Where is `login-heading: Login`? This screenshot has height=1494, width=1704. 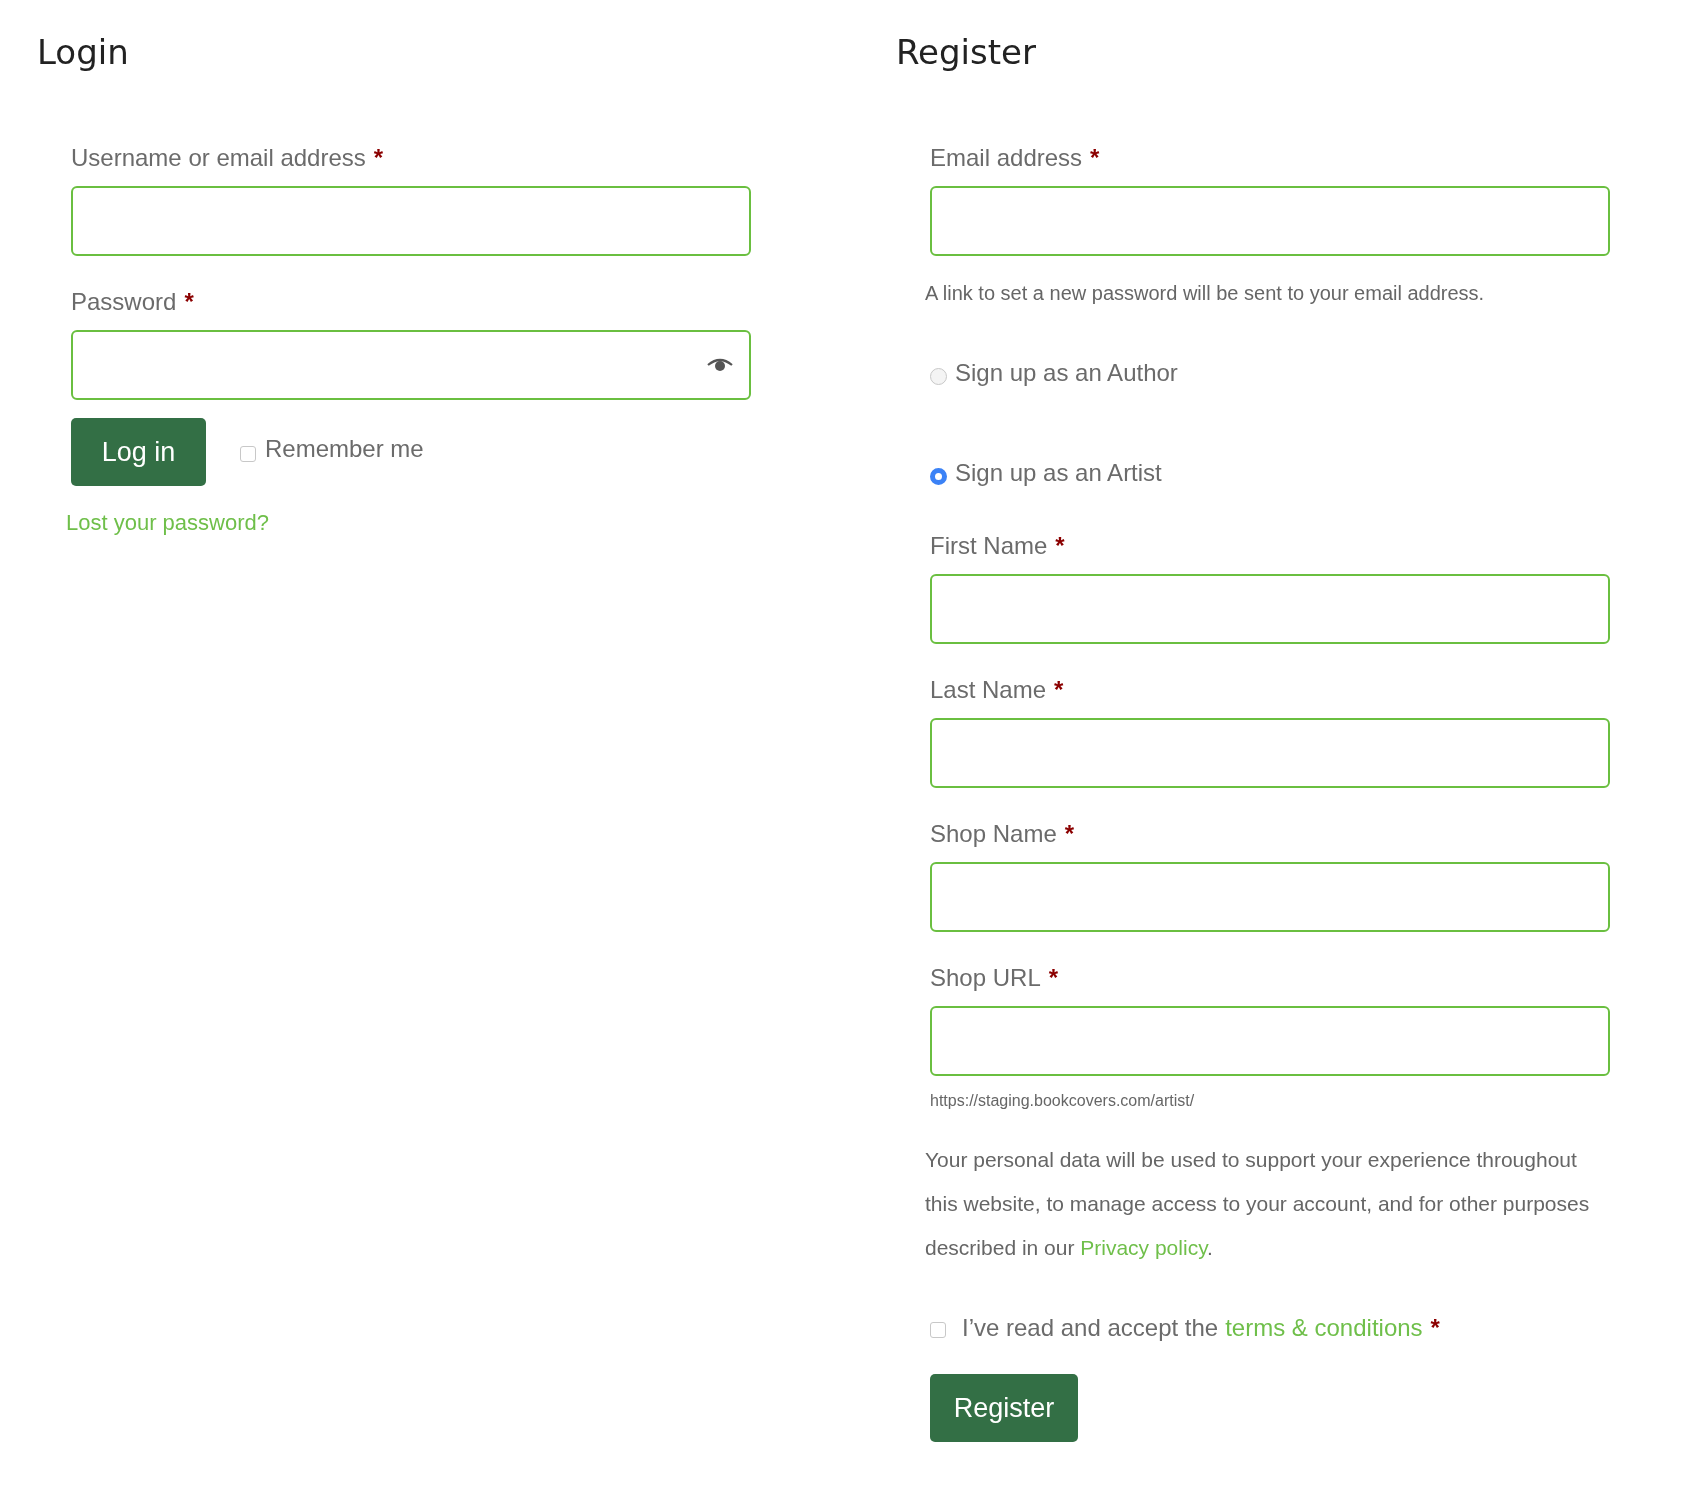 login-heading: Login is located at coordinates (83, 52).